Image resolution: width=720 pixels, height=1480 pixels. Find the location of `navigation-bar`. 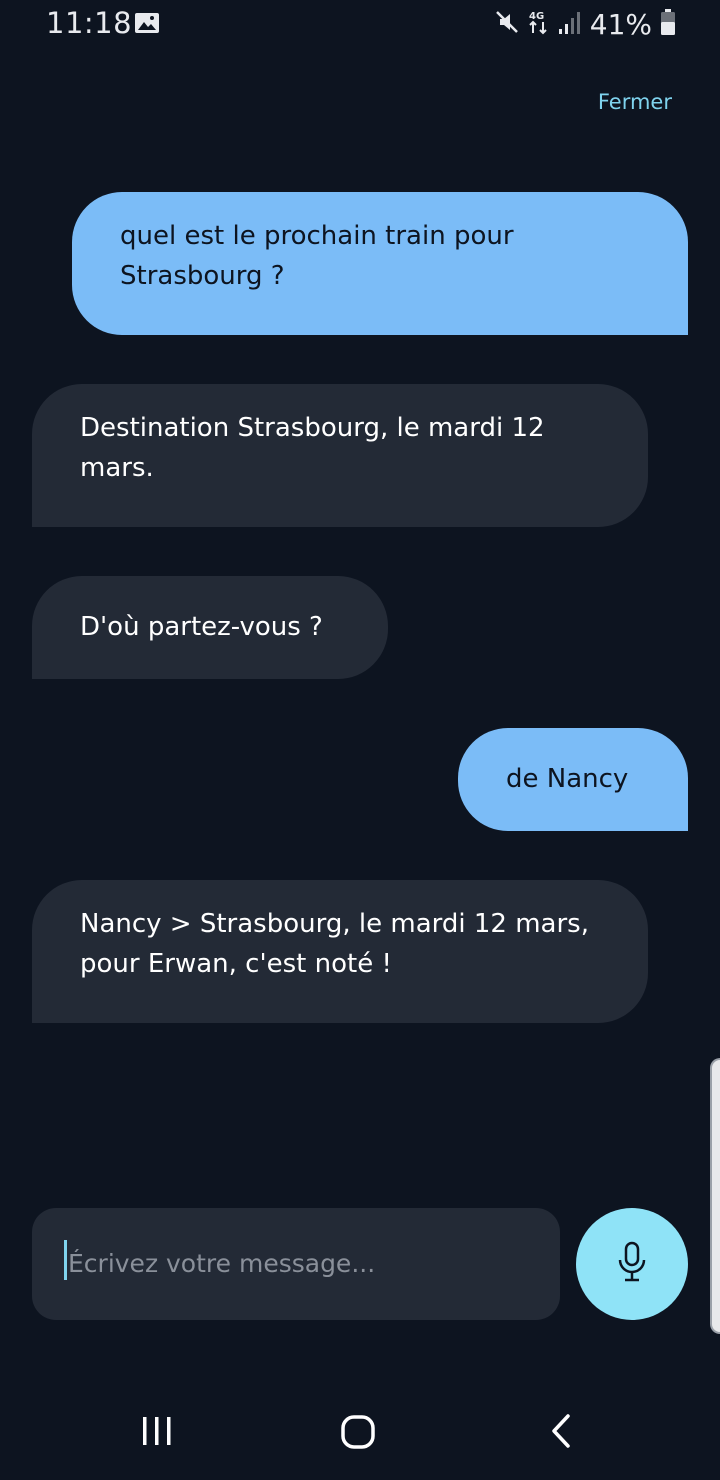

navigation-bar is located at coordinates (360, 1435).